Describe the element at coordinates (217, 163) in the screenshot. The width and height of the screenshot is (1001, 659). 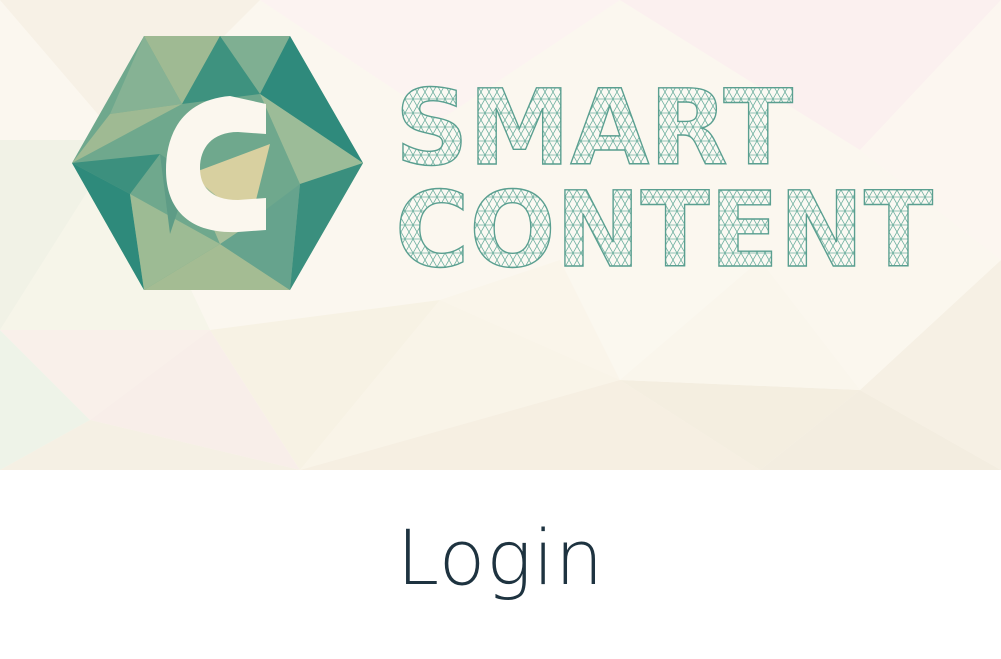
I see `hexagon-c-logo-icon` at that location.